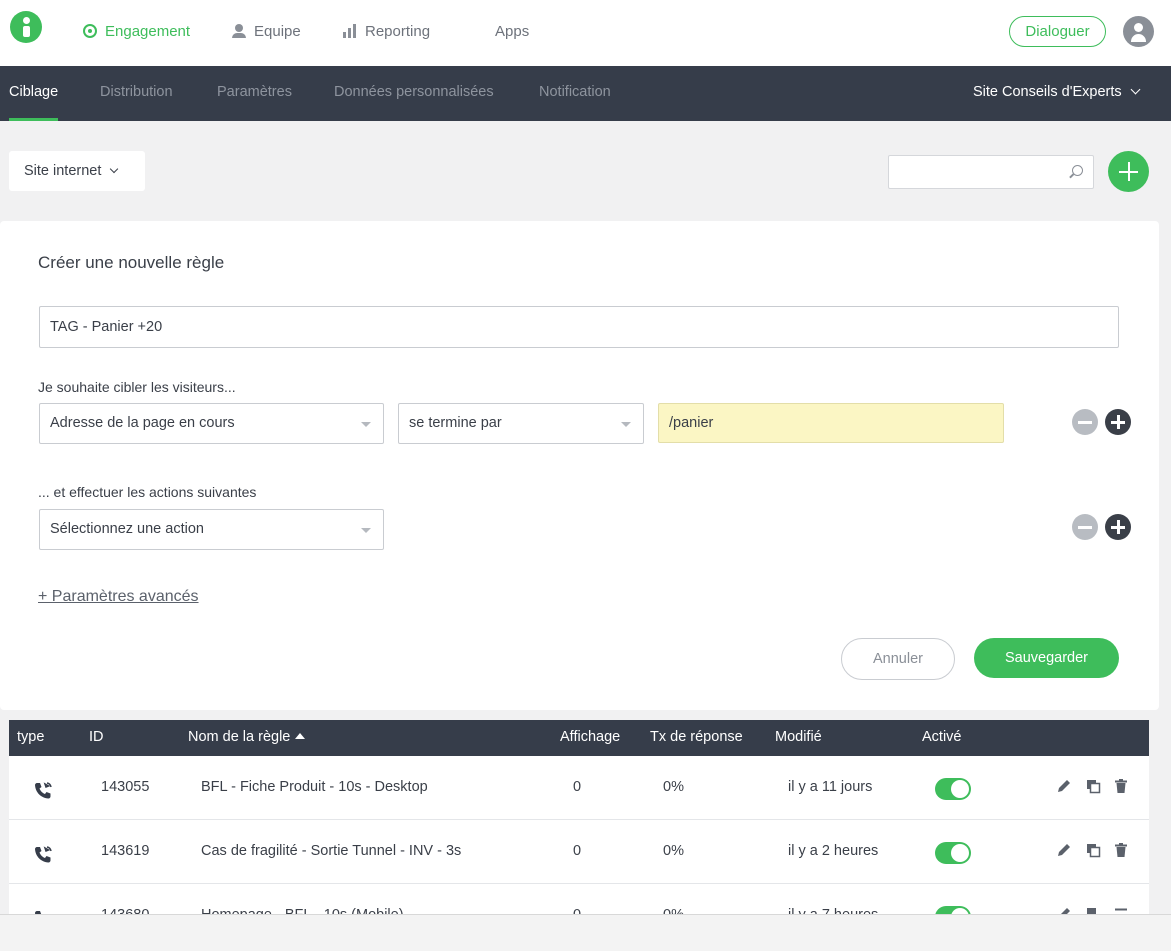 The width and height of the screenshot is (1171, 951). Describe the element at coordinates (691, 423) in the screenshot. I see `condition-value-text: /panier` at that location.